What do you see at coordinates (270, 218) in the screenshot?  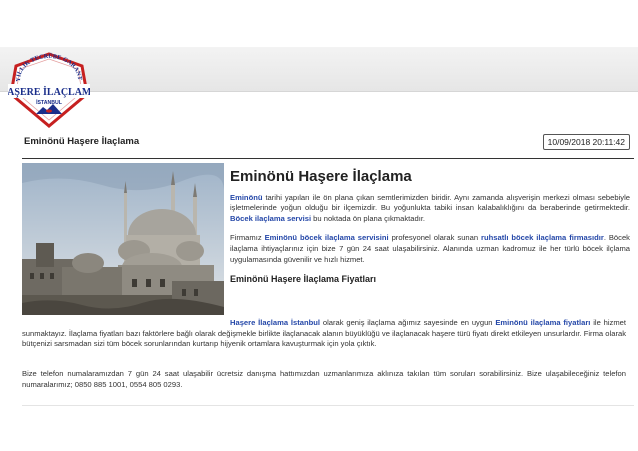 I see `link-bocek-ilaclama-servisi: Böcek ilaçlama servisi` at bounding box center [270, 218].